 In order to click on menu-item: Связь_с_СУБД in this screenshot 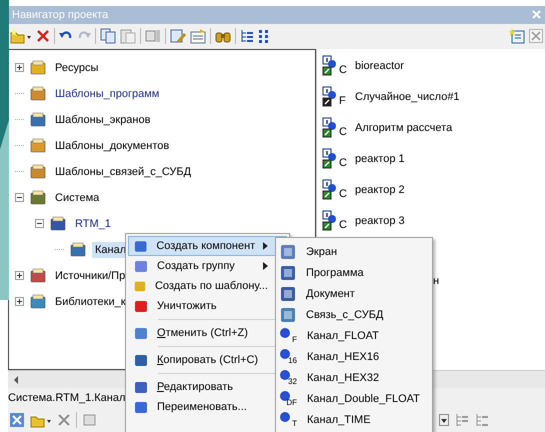, I will do `click(355, 314)`.